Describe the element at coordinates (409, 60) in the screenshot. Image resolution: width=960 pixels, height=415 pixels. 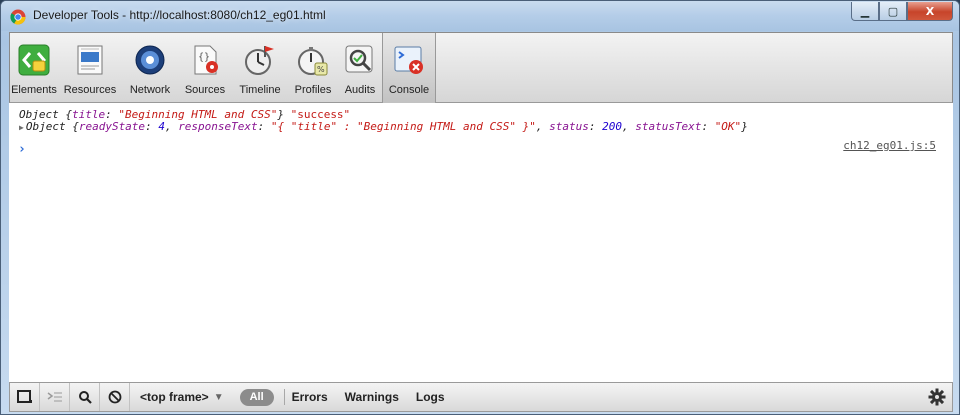
I see `console-icon` at that location.